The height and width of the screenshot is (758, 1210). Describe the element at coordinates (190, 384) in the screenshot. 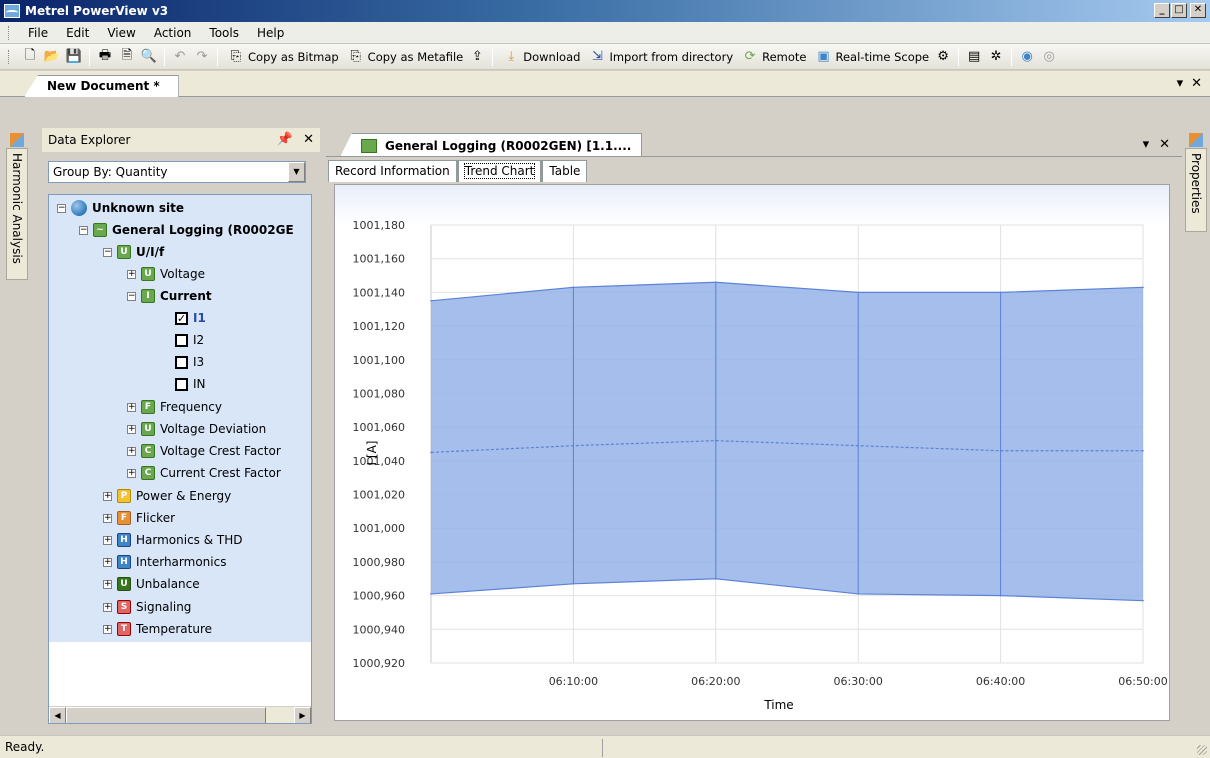

I see `tree-node-in: IN` at that location.